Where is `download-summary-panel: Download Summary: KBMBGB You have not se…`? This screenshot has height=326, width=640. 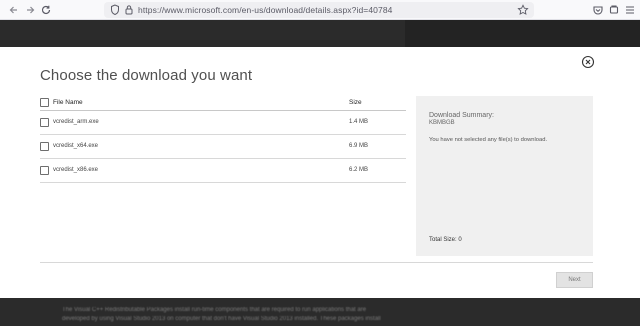 download-summary-panel: Download Summary: KBMBGB You have not se… is located at coordinates (504, 176).